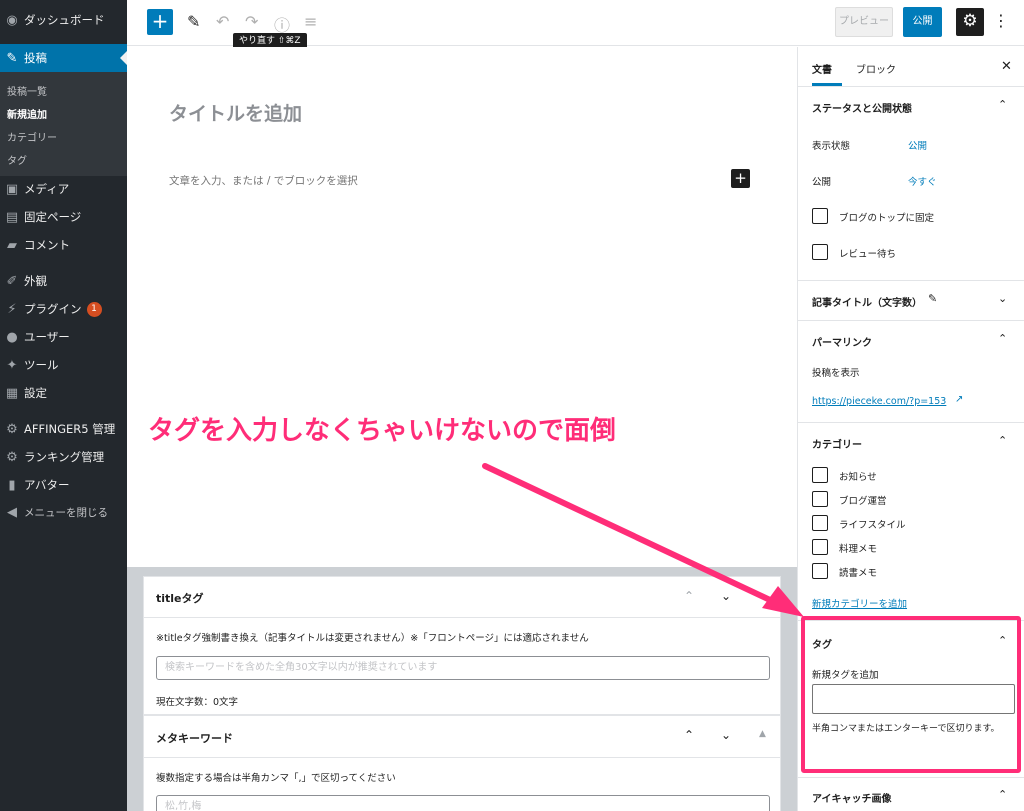  Describe the element at coordinates (41, 365) in the screenshot. I see `menu-tools-label: ツール` at that location.